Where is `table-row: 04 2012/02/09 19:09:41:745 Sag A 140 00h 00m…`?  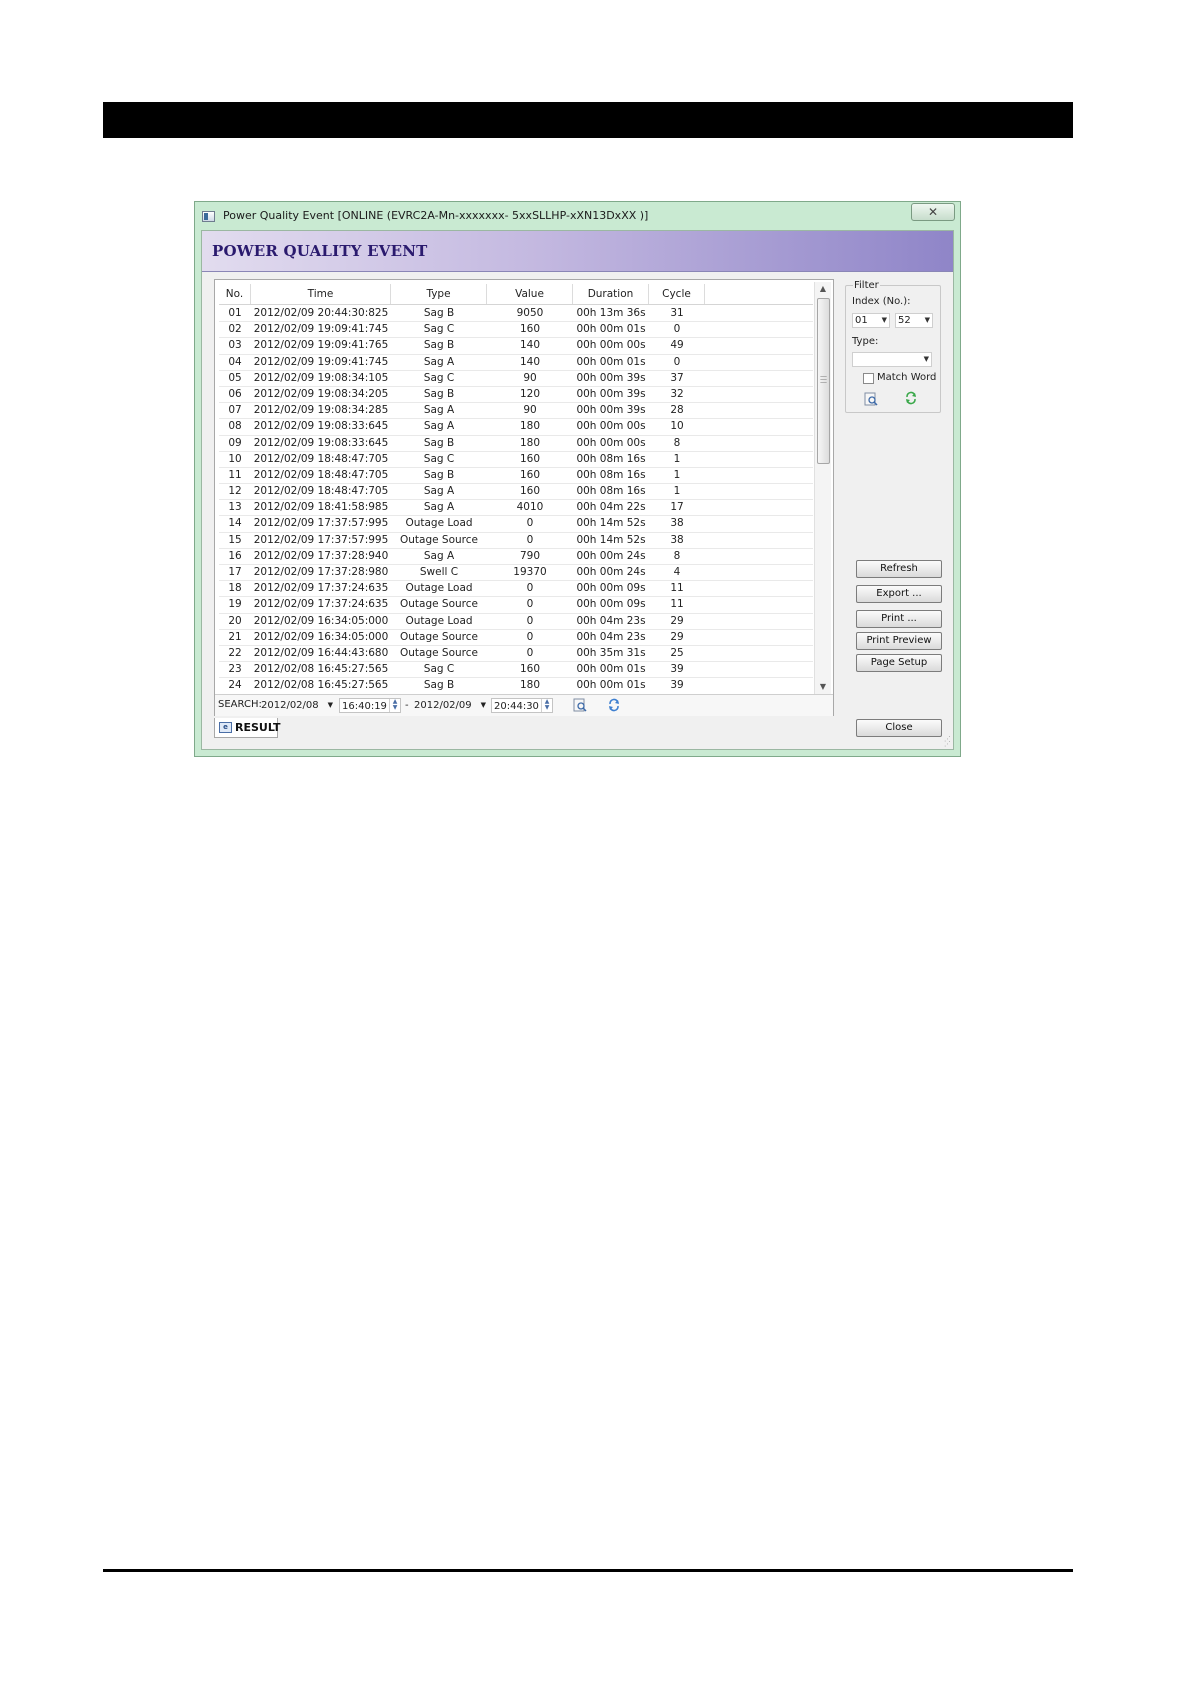 table-row: 04 2012/02/09 19:09:41:745 Sag A 140 00h 00m… is located at coordinates (516, 363).